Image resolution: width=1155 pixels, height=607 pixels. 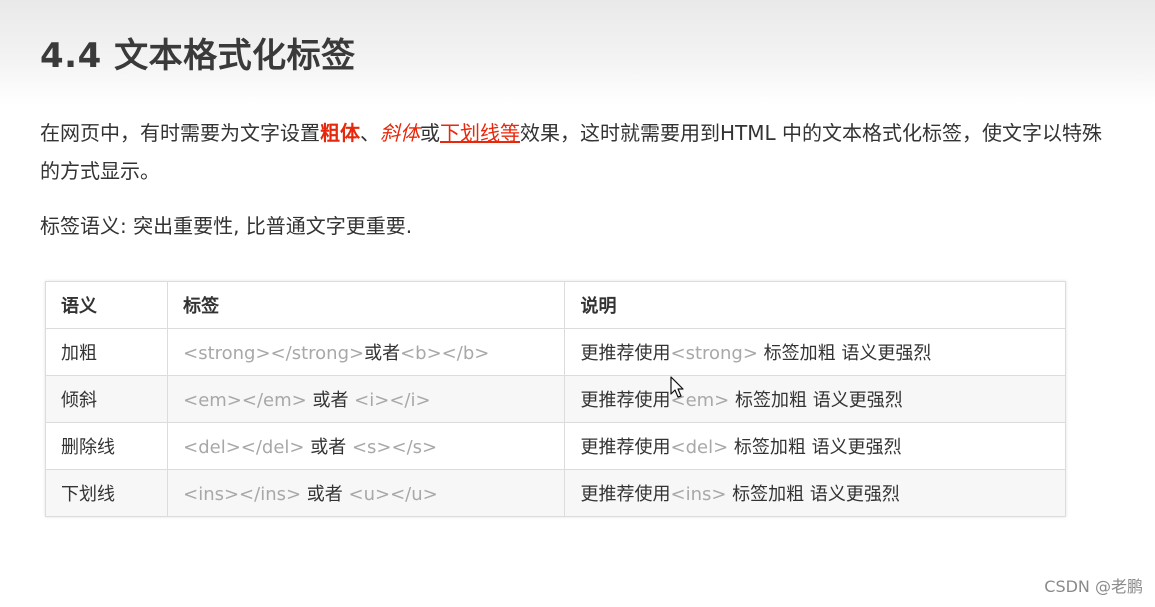 What do you see at coordinates (226, 226) in the screenshot?
I see `semantic-note: 标签语义: 突出重要性, 比普通文字更重要.` at bounding box center [226, 226].